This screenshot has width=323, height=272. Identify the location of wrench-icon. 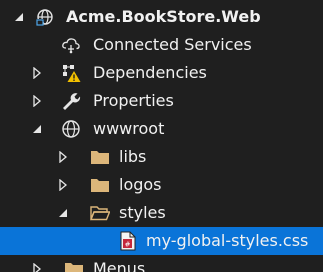
(71, 101).